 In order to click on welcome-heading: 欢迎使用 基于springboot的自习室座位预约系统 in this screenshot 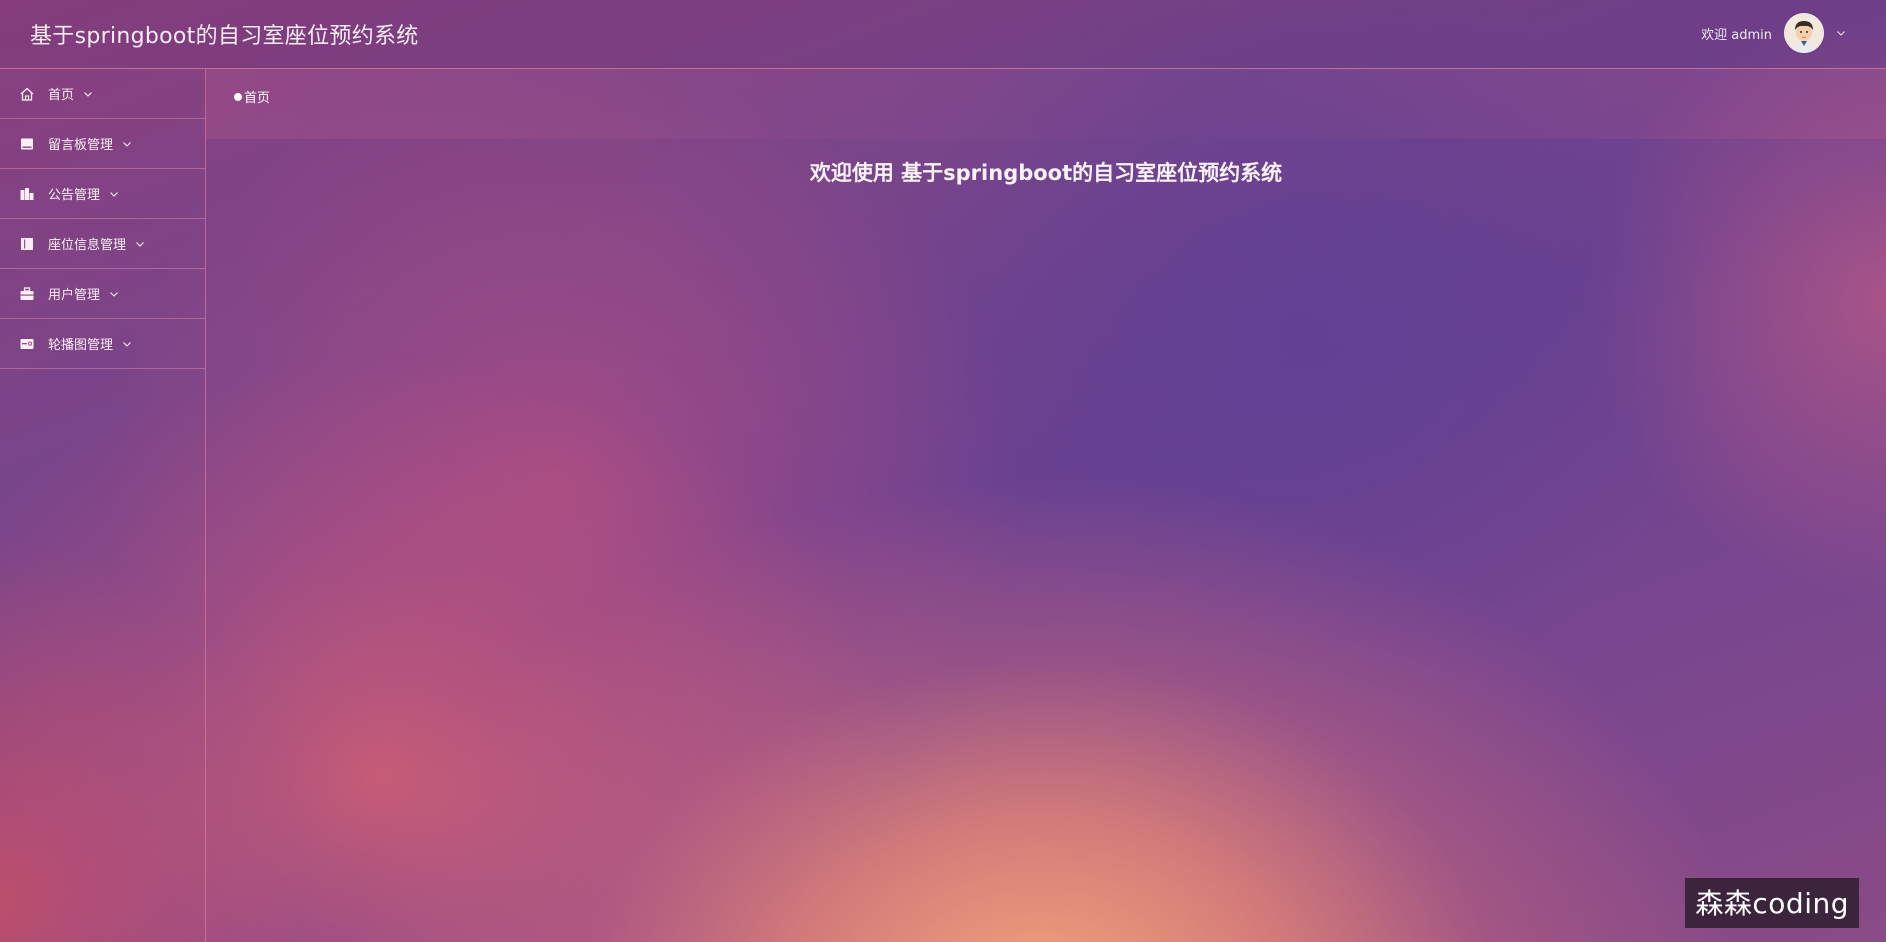, I will do `click(1046, 173)`.